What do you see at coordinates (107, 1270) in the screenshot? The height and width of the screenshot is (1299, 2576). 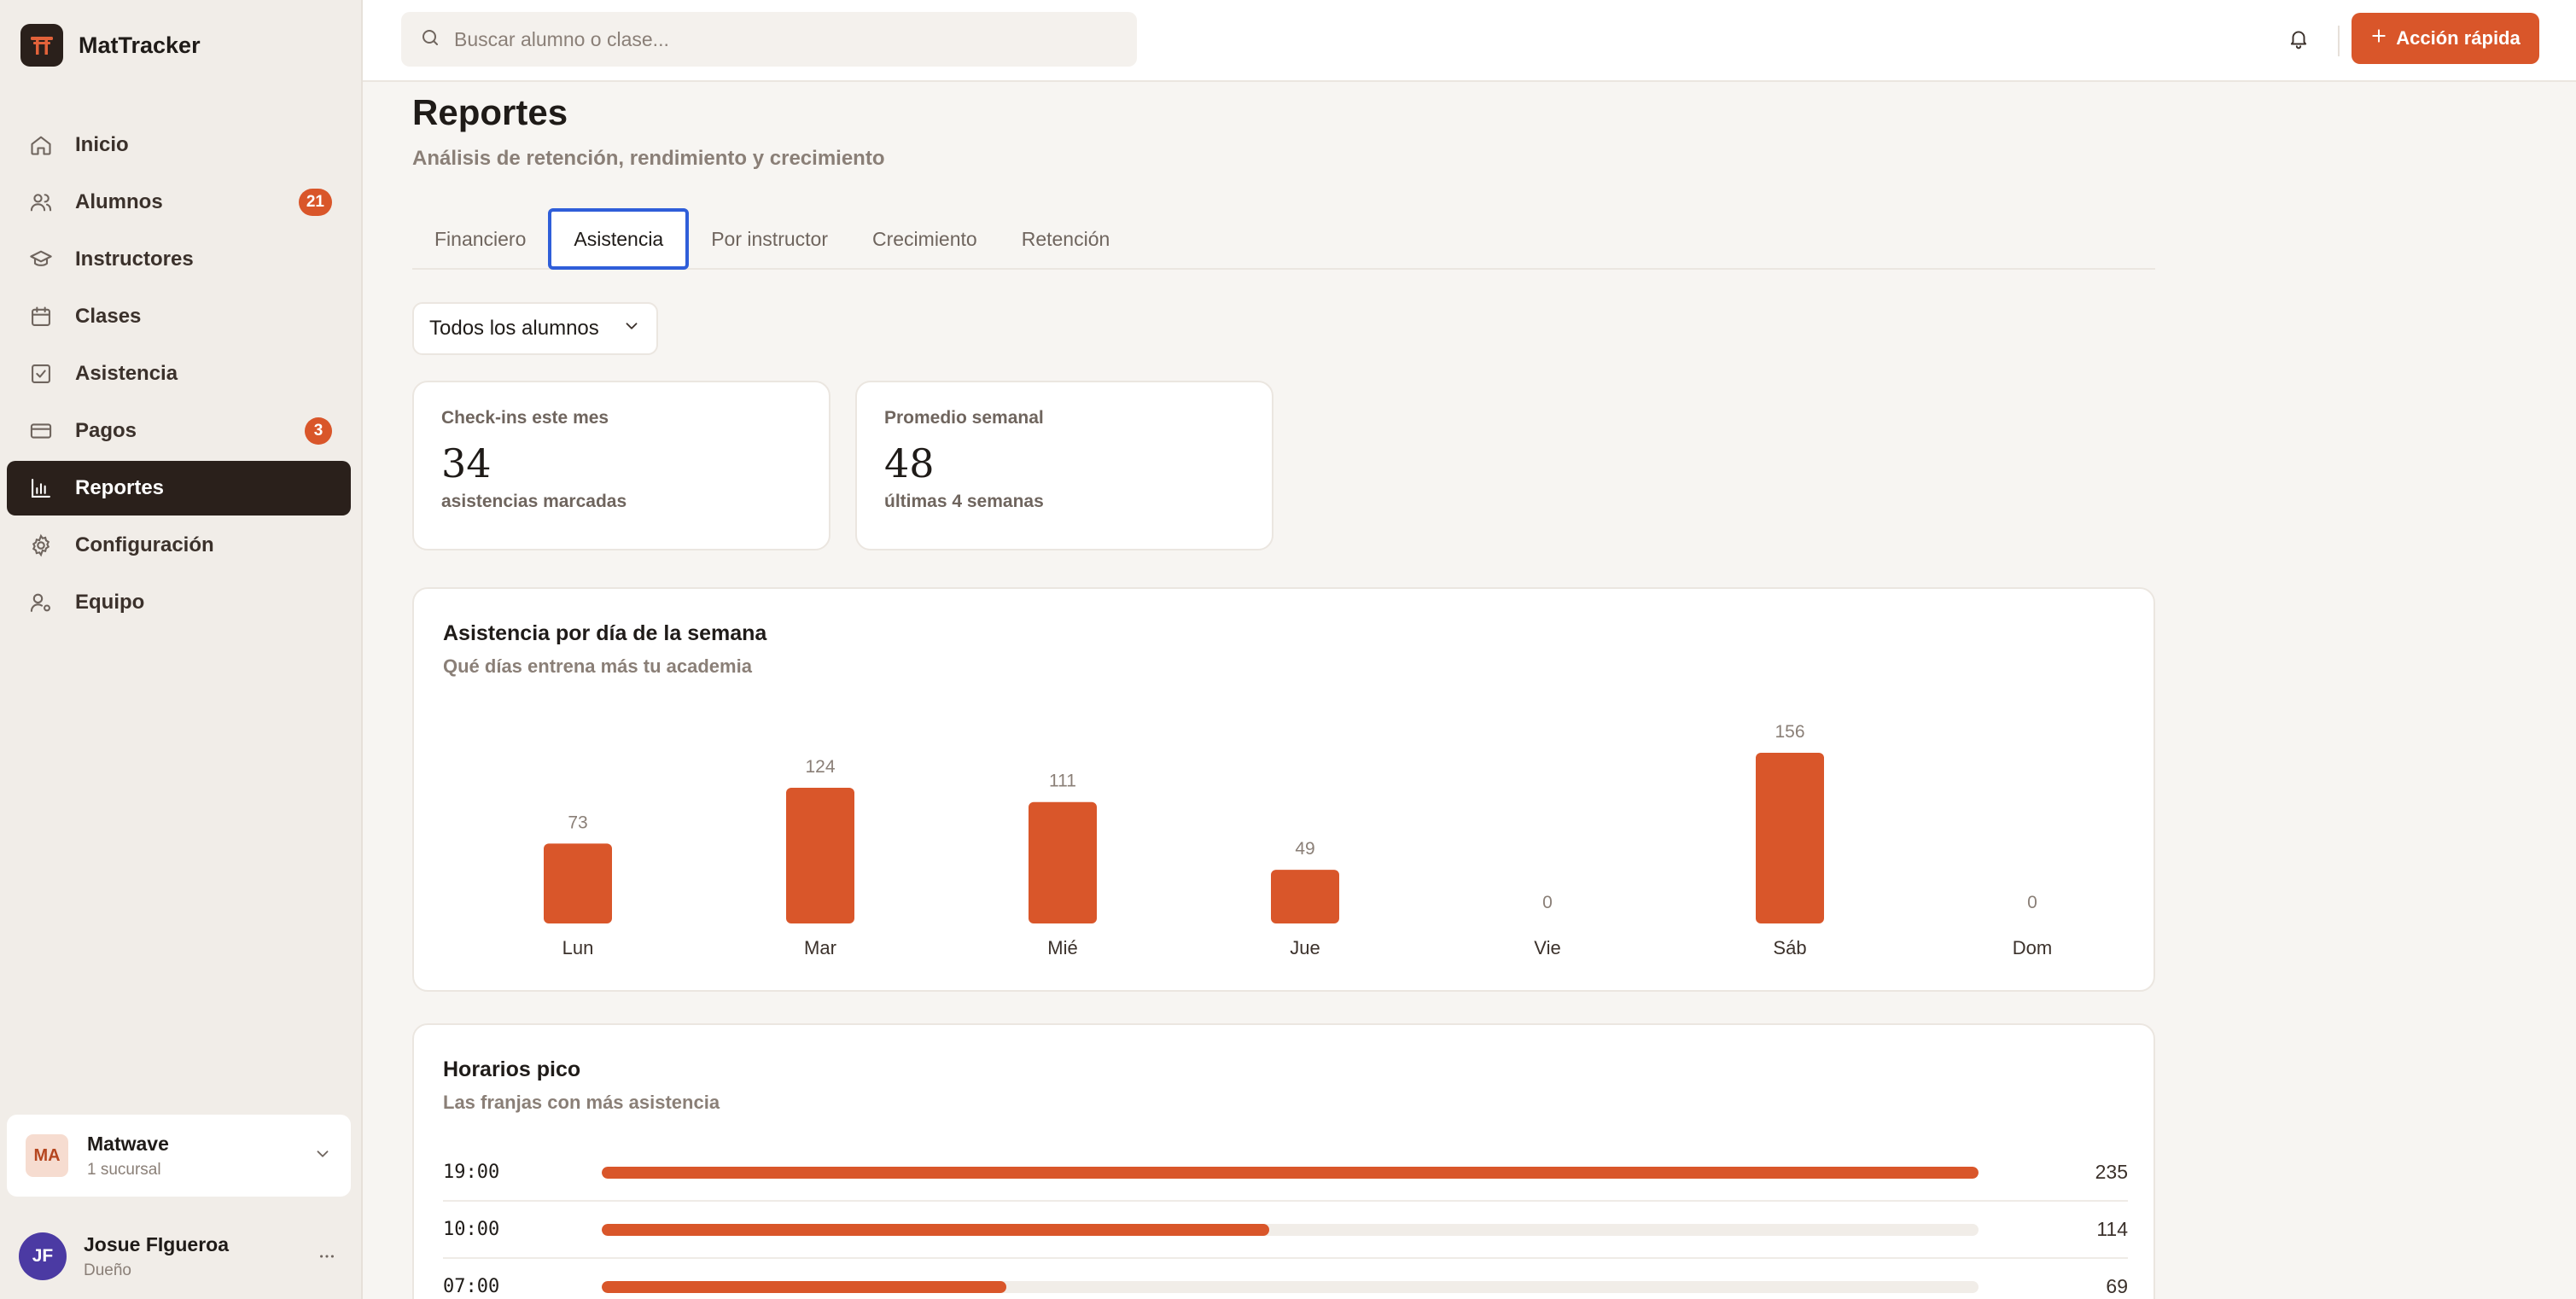 I see `user-role: Dueño` at bounding box center [107, 1270].